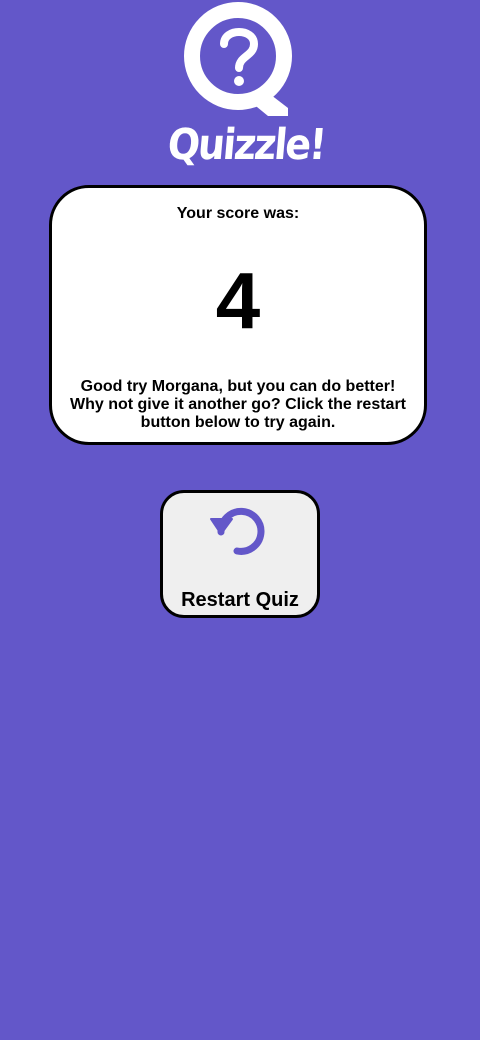 The width and height of the screenshot is (480, 1040). I want to click on restart-icon, so click(237, 531).